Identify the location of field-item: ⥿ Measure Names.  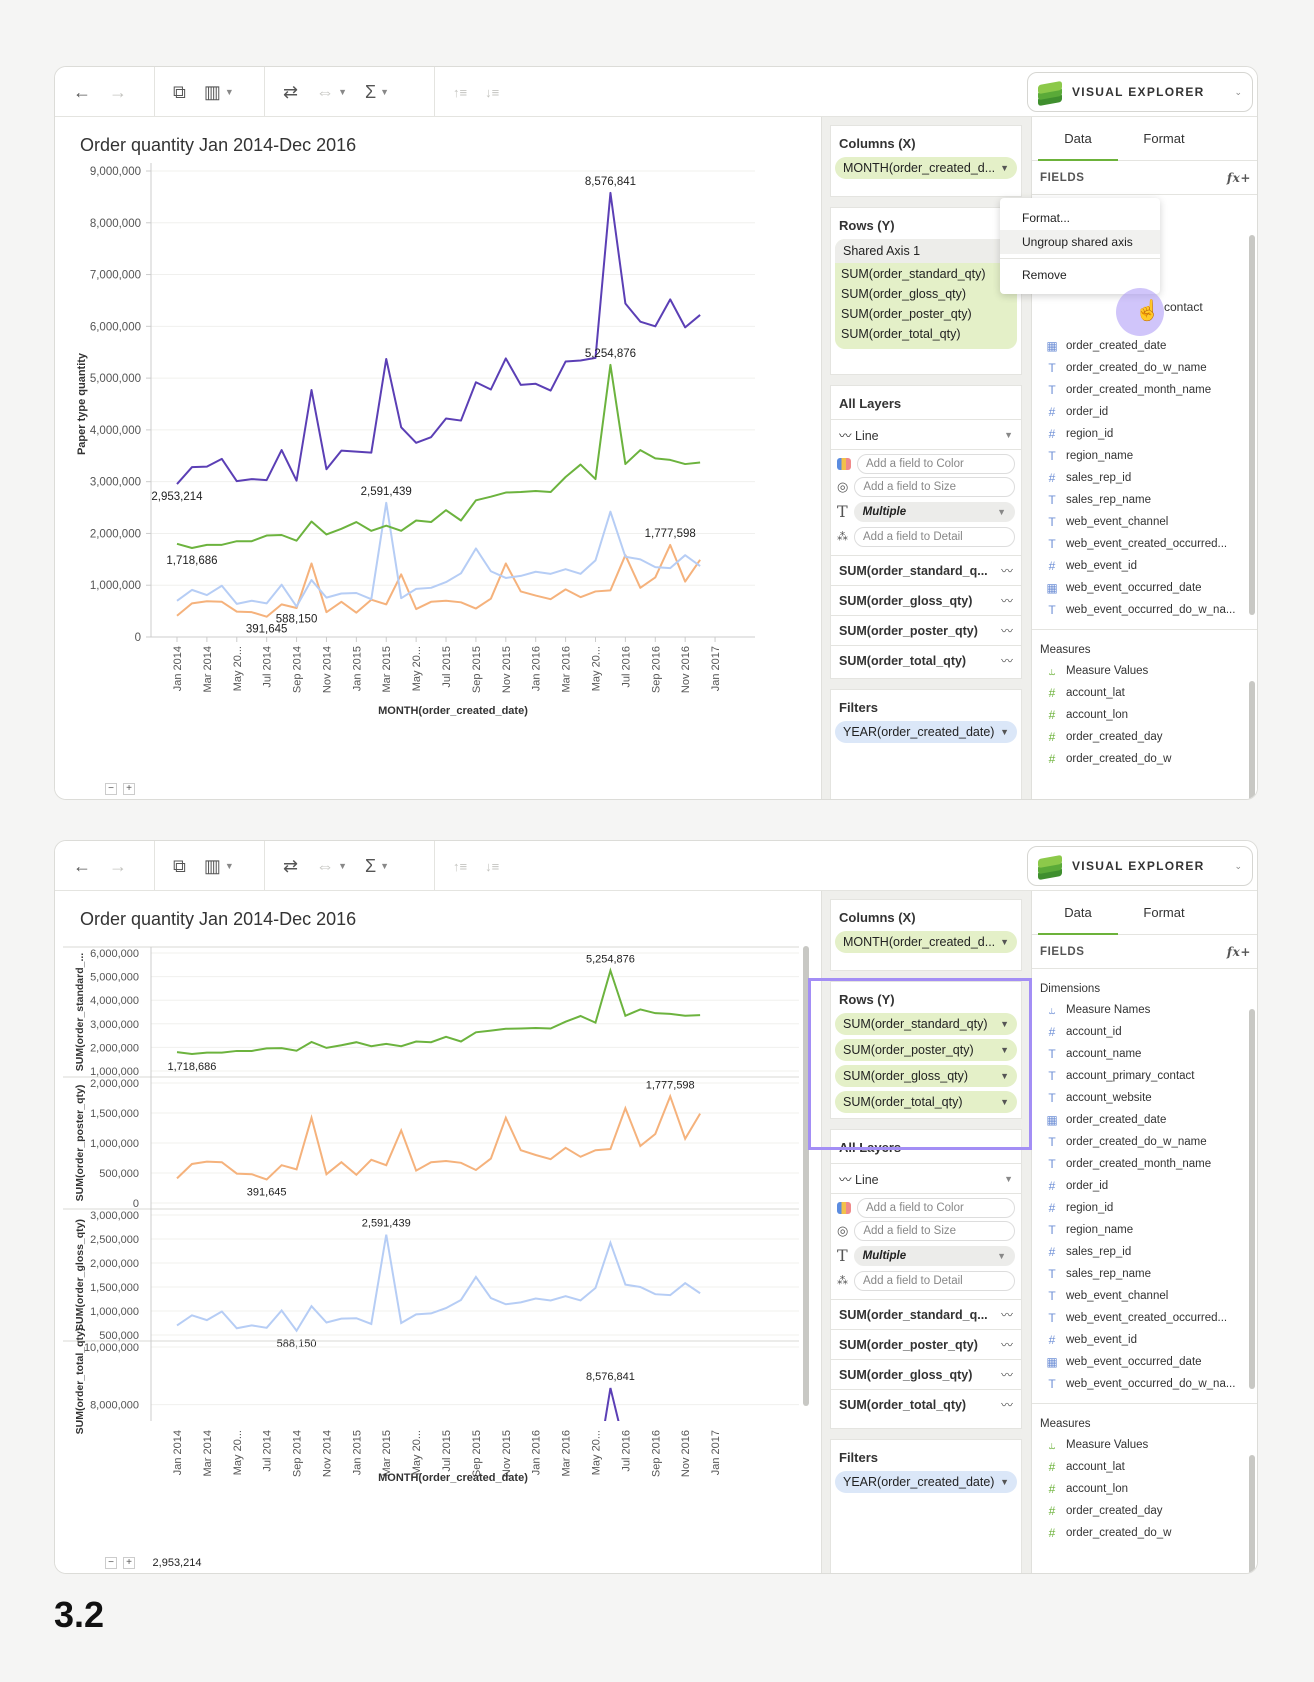
(1144, 1010).